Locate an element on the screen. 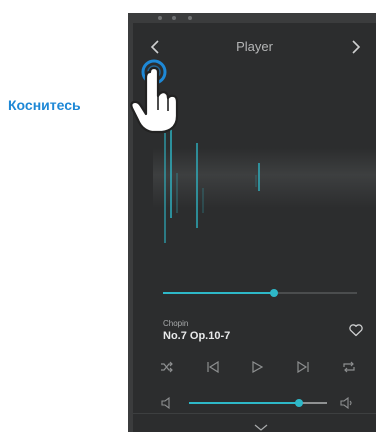  seek-thumb is located at coordinates (273, 293).